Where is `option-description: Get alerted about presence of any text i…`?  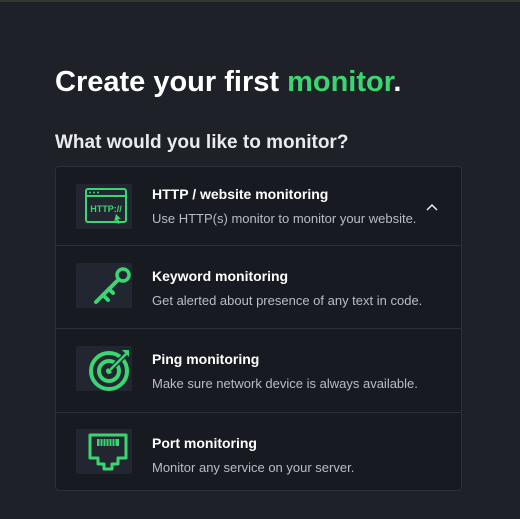
option-description: Get alerted about presence of any text i… is located at coordinates (287, 300).